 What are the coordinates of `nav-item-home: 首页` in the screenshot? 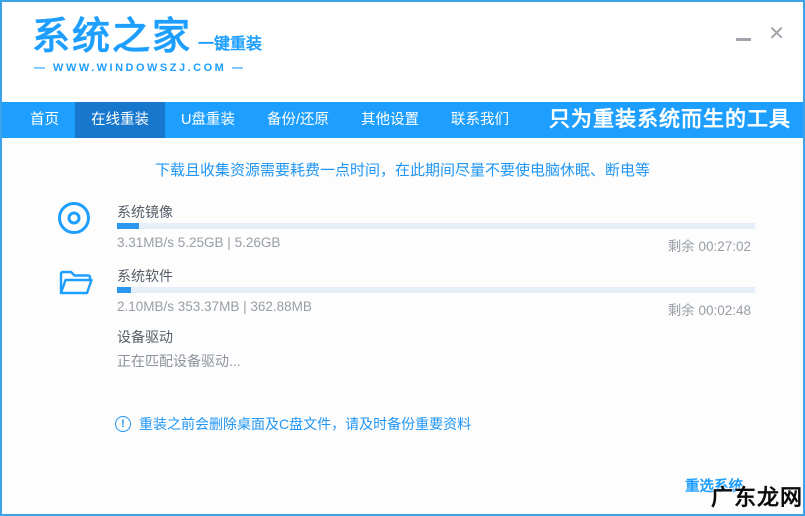 It's located at (44, 120).